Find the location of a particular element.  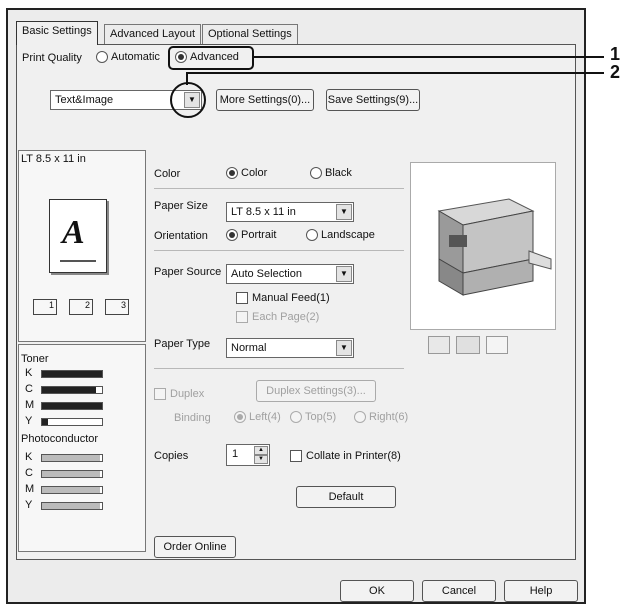

toner-y-label: Y is located at coordinates (29, 421).